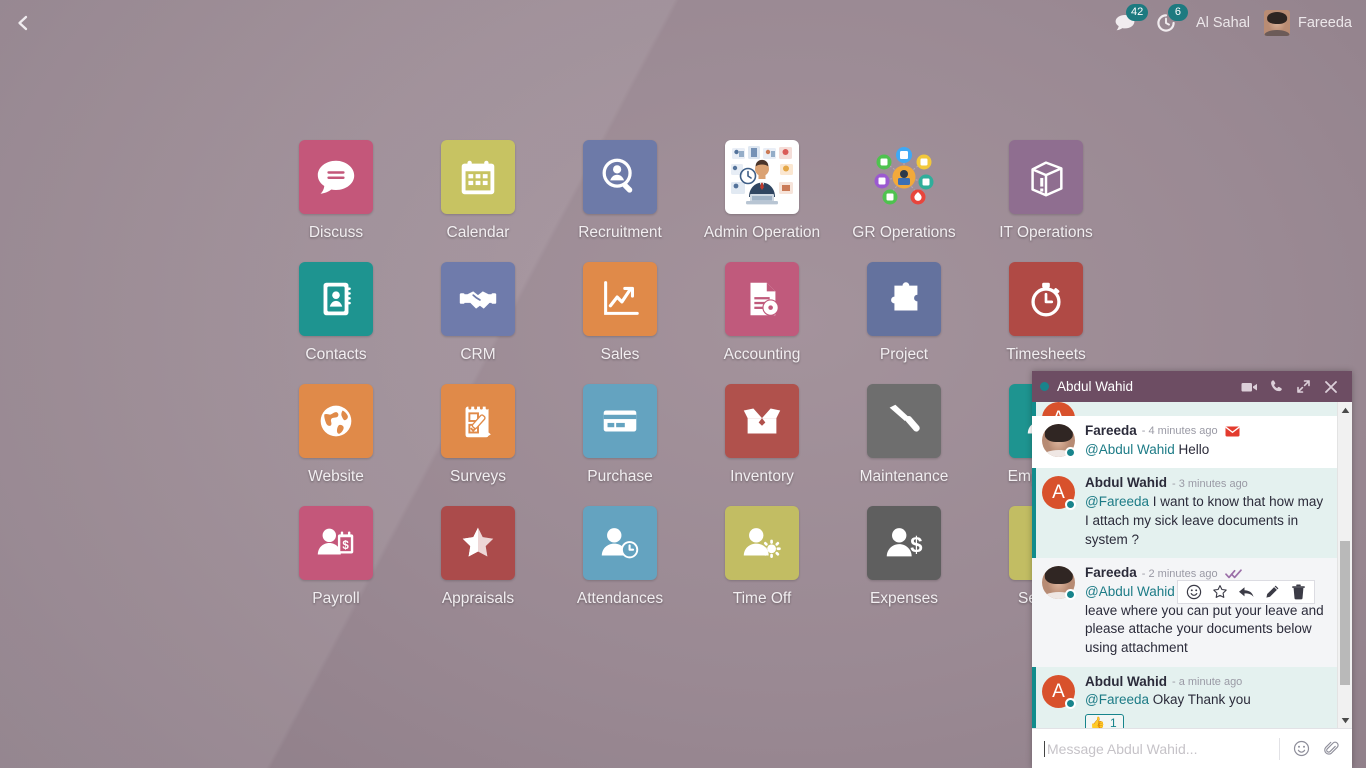  What do you see at coordinates (1046, 323) in the screenshot?
I see `app-timesheets: Timesheets` at bounding box center [1046, 323].